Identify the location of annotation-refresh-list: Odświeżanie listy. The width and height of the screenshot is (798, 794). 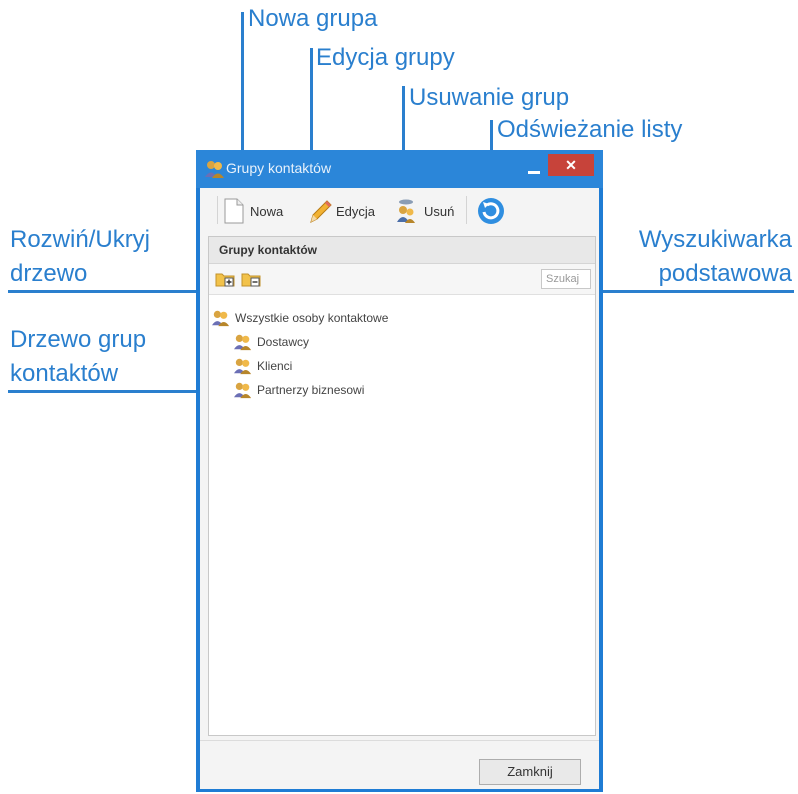
(590, 129).